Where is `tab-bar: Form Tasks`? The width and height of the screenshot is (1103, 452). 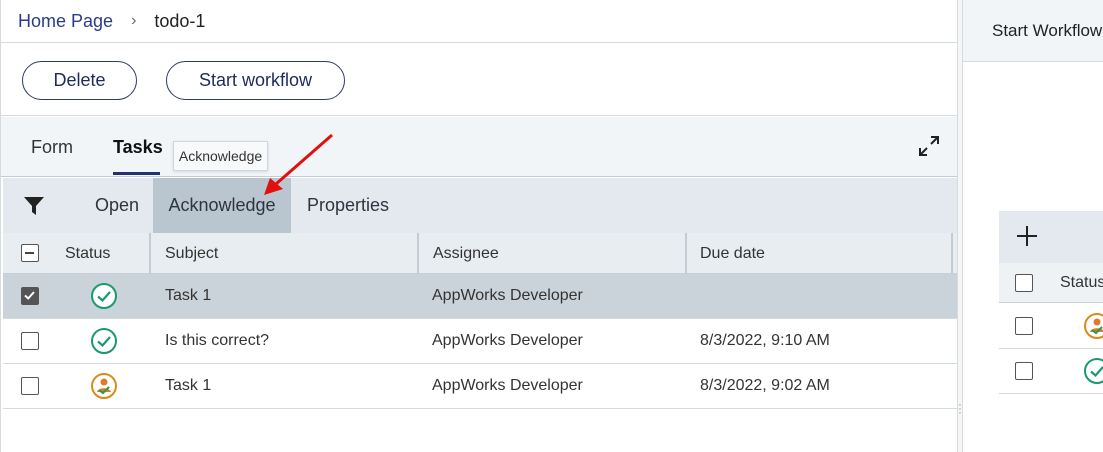
tab-bar: Form Tasks is located at coordinates (479, 147).